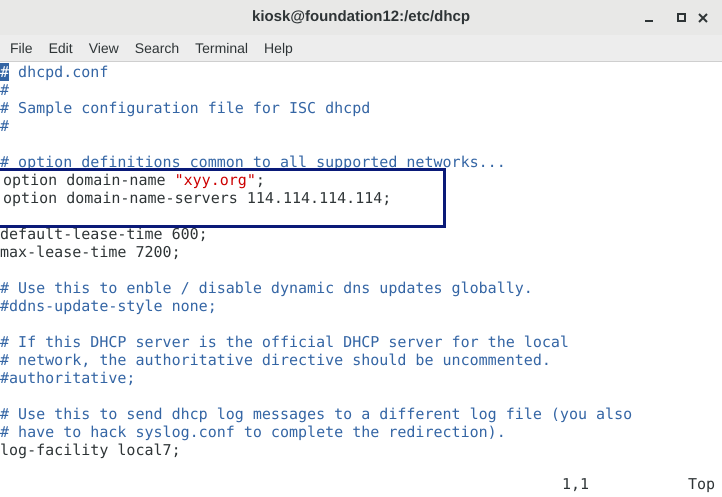 The height and width of the screenshot is (497, 722). What do you see at coordinates (60, 48) in the screenshot?
I see `menu-item: Edit` at bounding box center [60, 48].